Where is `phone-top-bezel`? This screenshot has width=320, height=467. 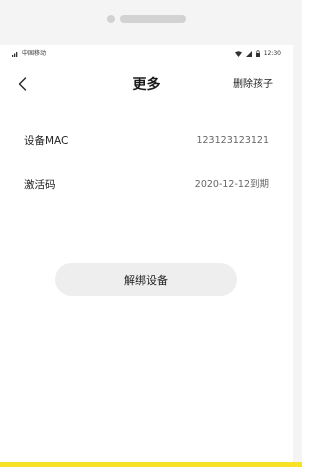 phone-top-bezel is located at coordinates (151, 22).